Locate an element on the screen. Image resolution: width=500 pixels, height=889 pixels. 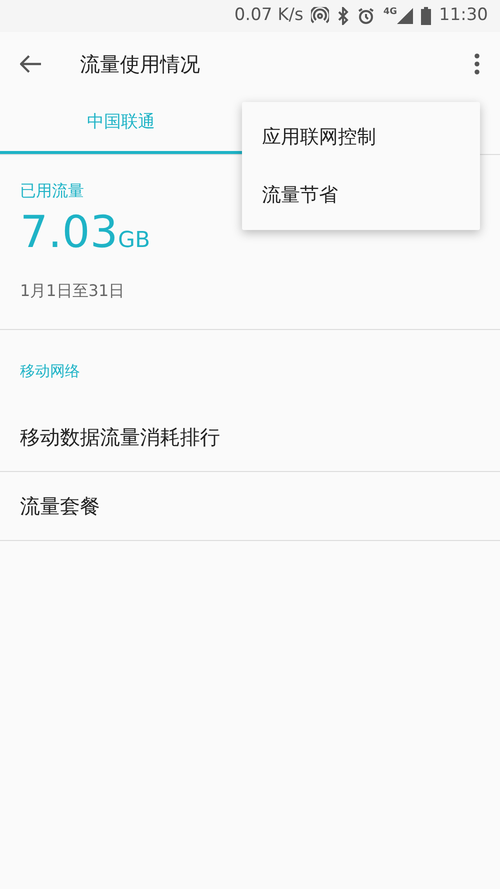
more-options-button is located at coordinates (477, 63).